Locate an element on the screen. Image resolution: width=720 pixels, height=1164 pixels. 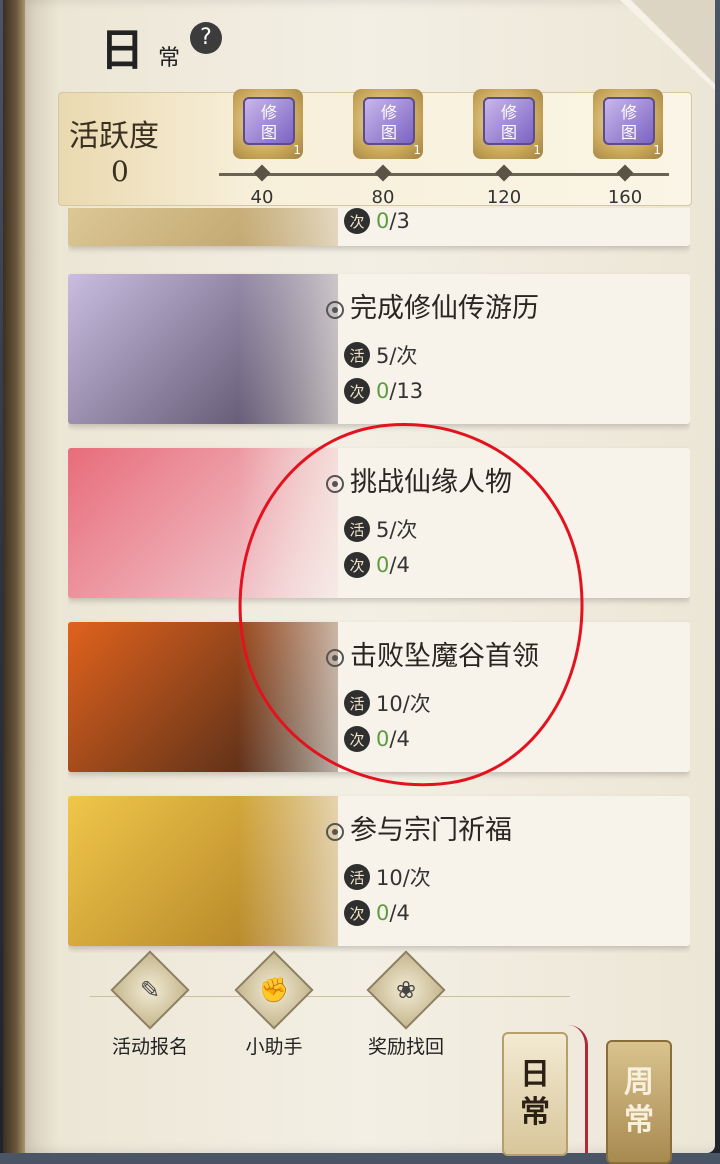
tab-weekly-char: 常 is located at coordinates (639, 1120).